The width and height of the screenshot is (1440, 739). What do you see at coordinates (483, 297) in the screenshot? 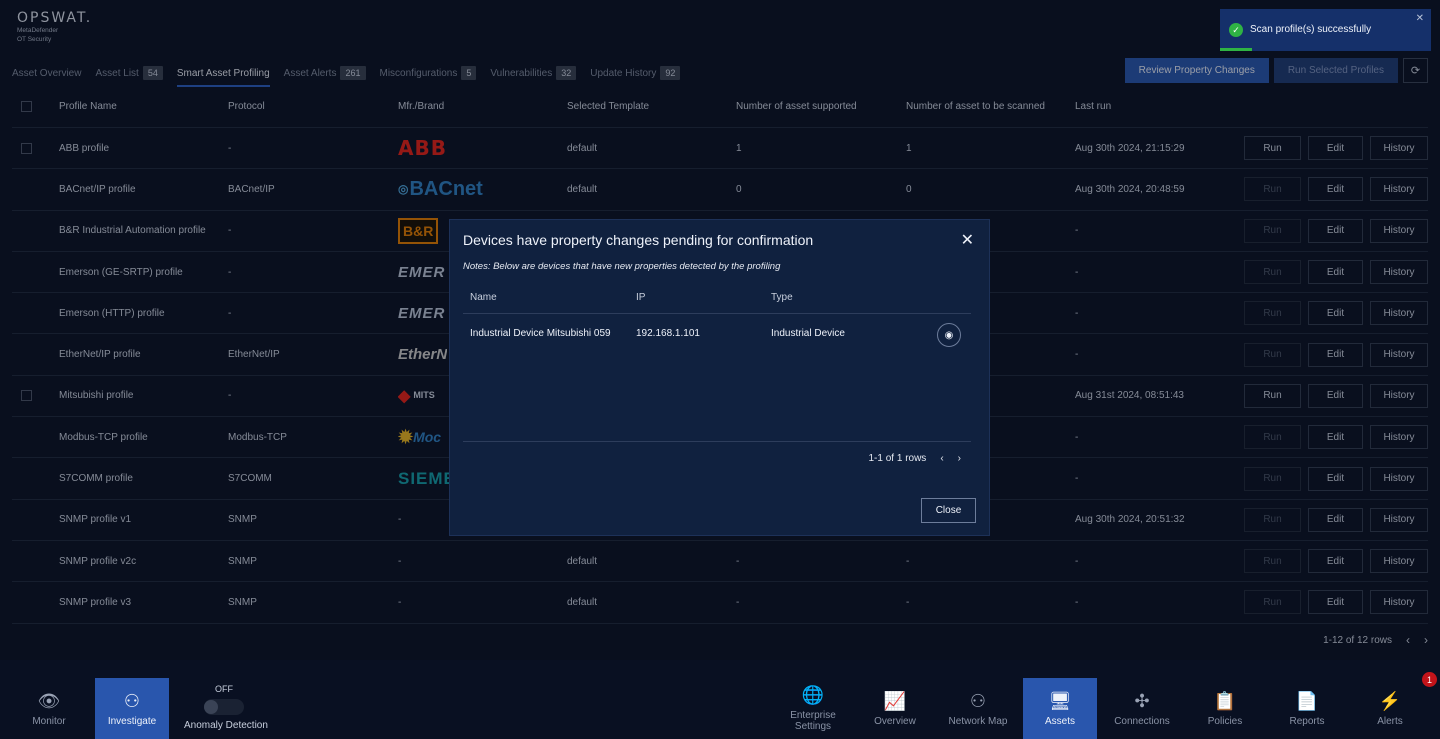
I see `col-name: Name` at bounding box center [483, 297].